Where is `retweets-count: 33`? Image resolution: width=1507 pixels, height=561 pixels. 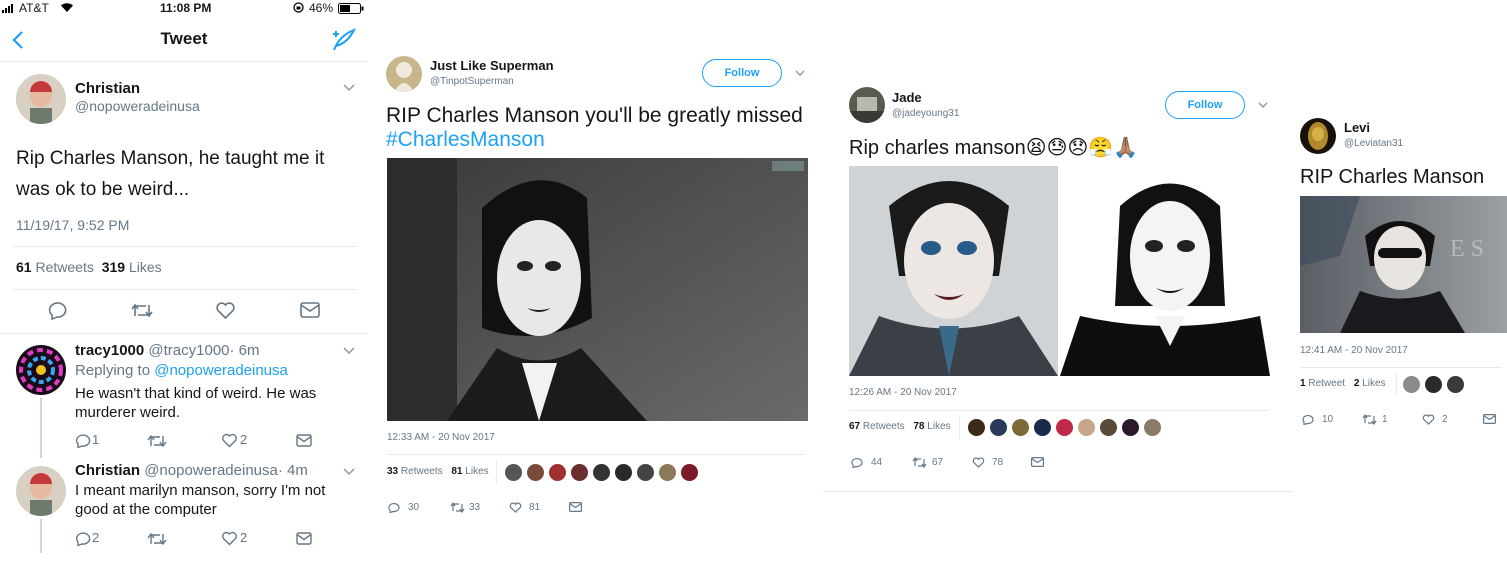
retweets-count: 33 is located at coordinates (392, 471).